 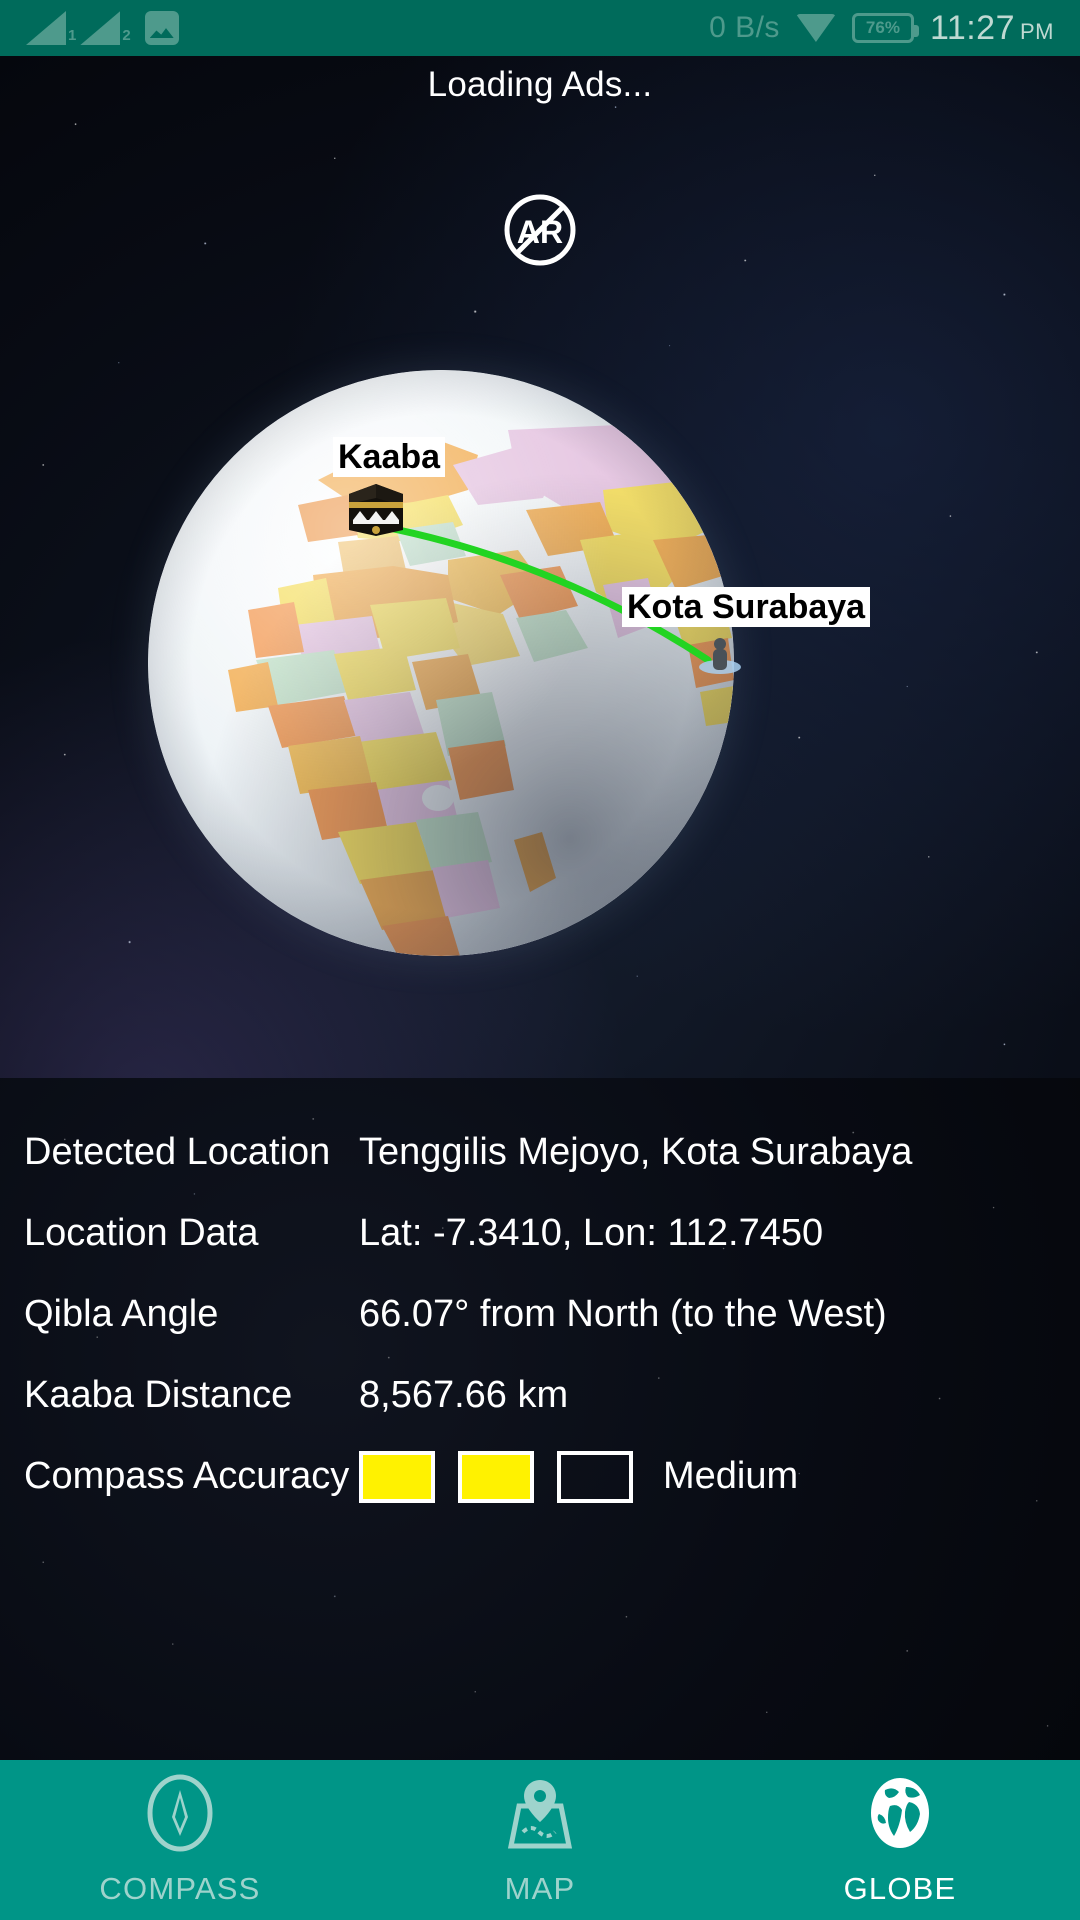 I want to click on info-value: Tenggilis Mejoyo, Kota Surabaya, so click(x=636, y=1152).